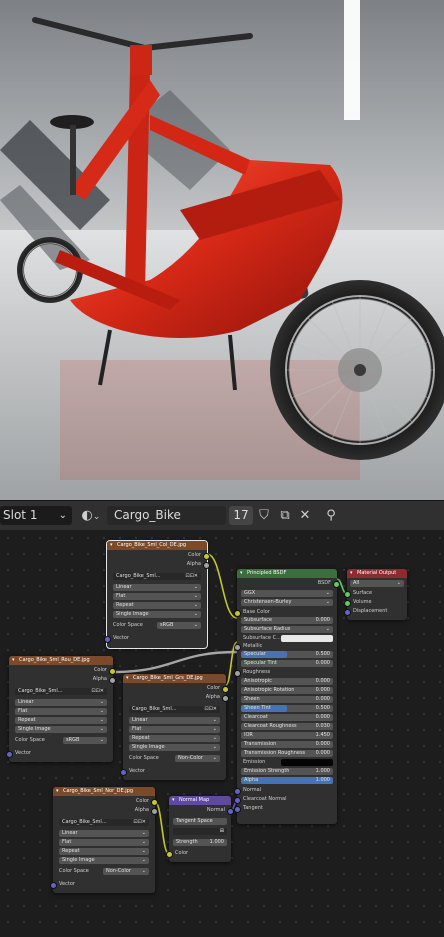 This screenshot has width=444, height=937. What do you see at coordinates (237, 809) in the screenshot?
I see `socket-tangent` at bounding box center [237, 809].